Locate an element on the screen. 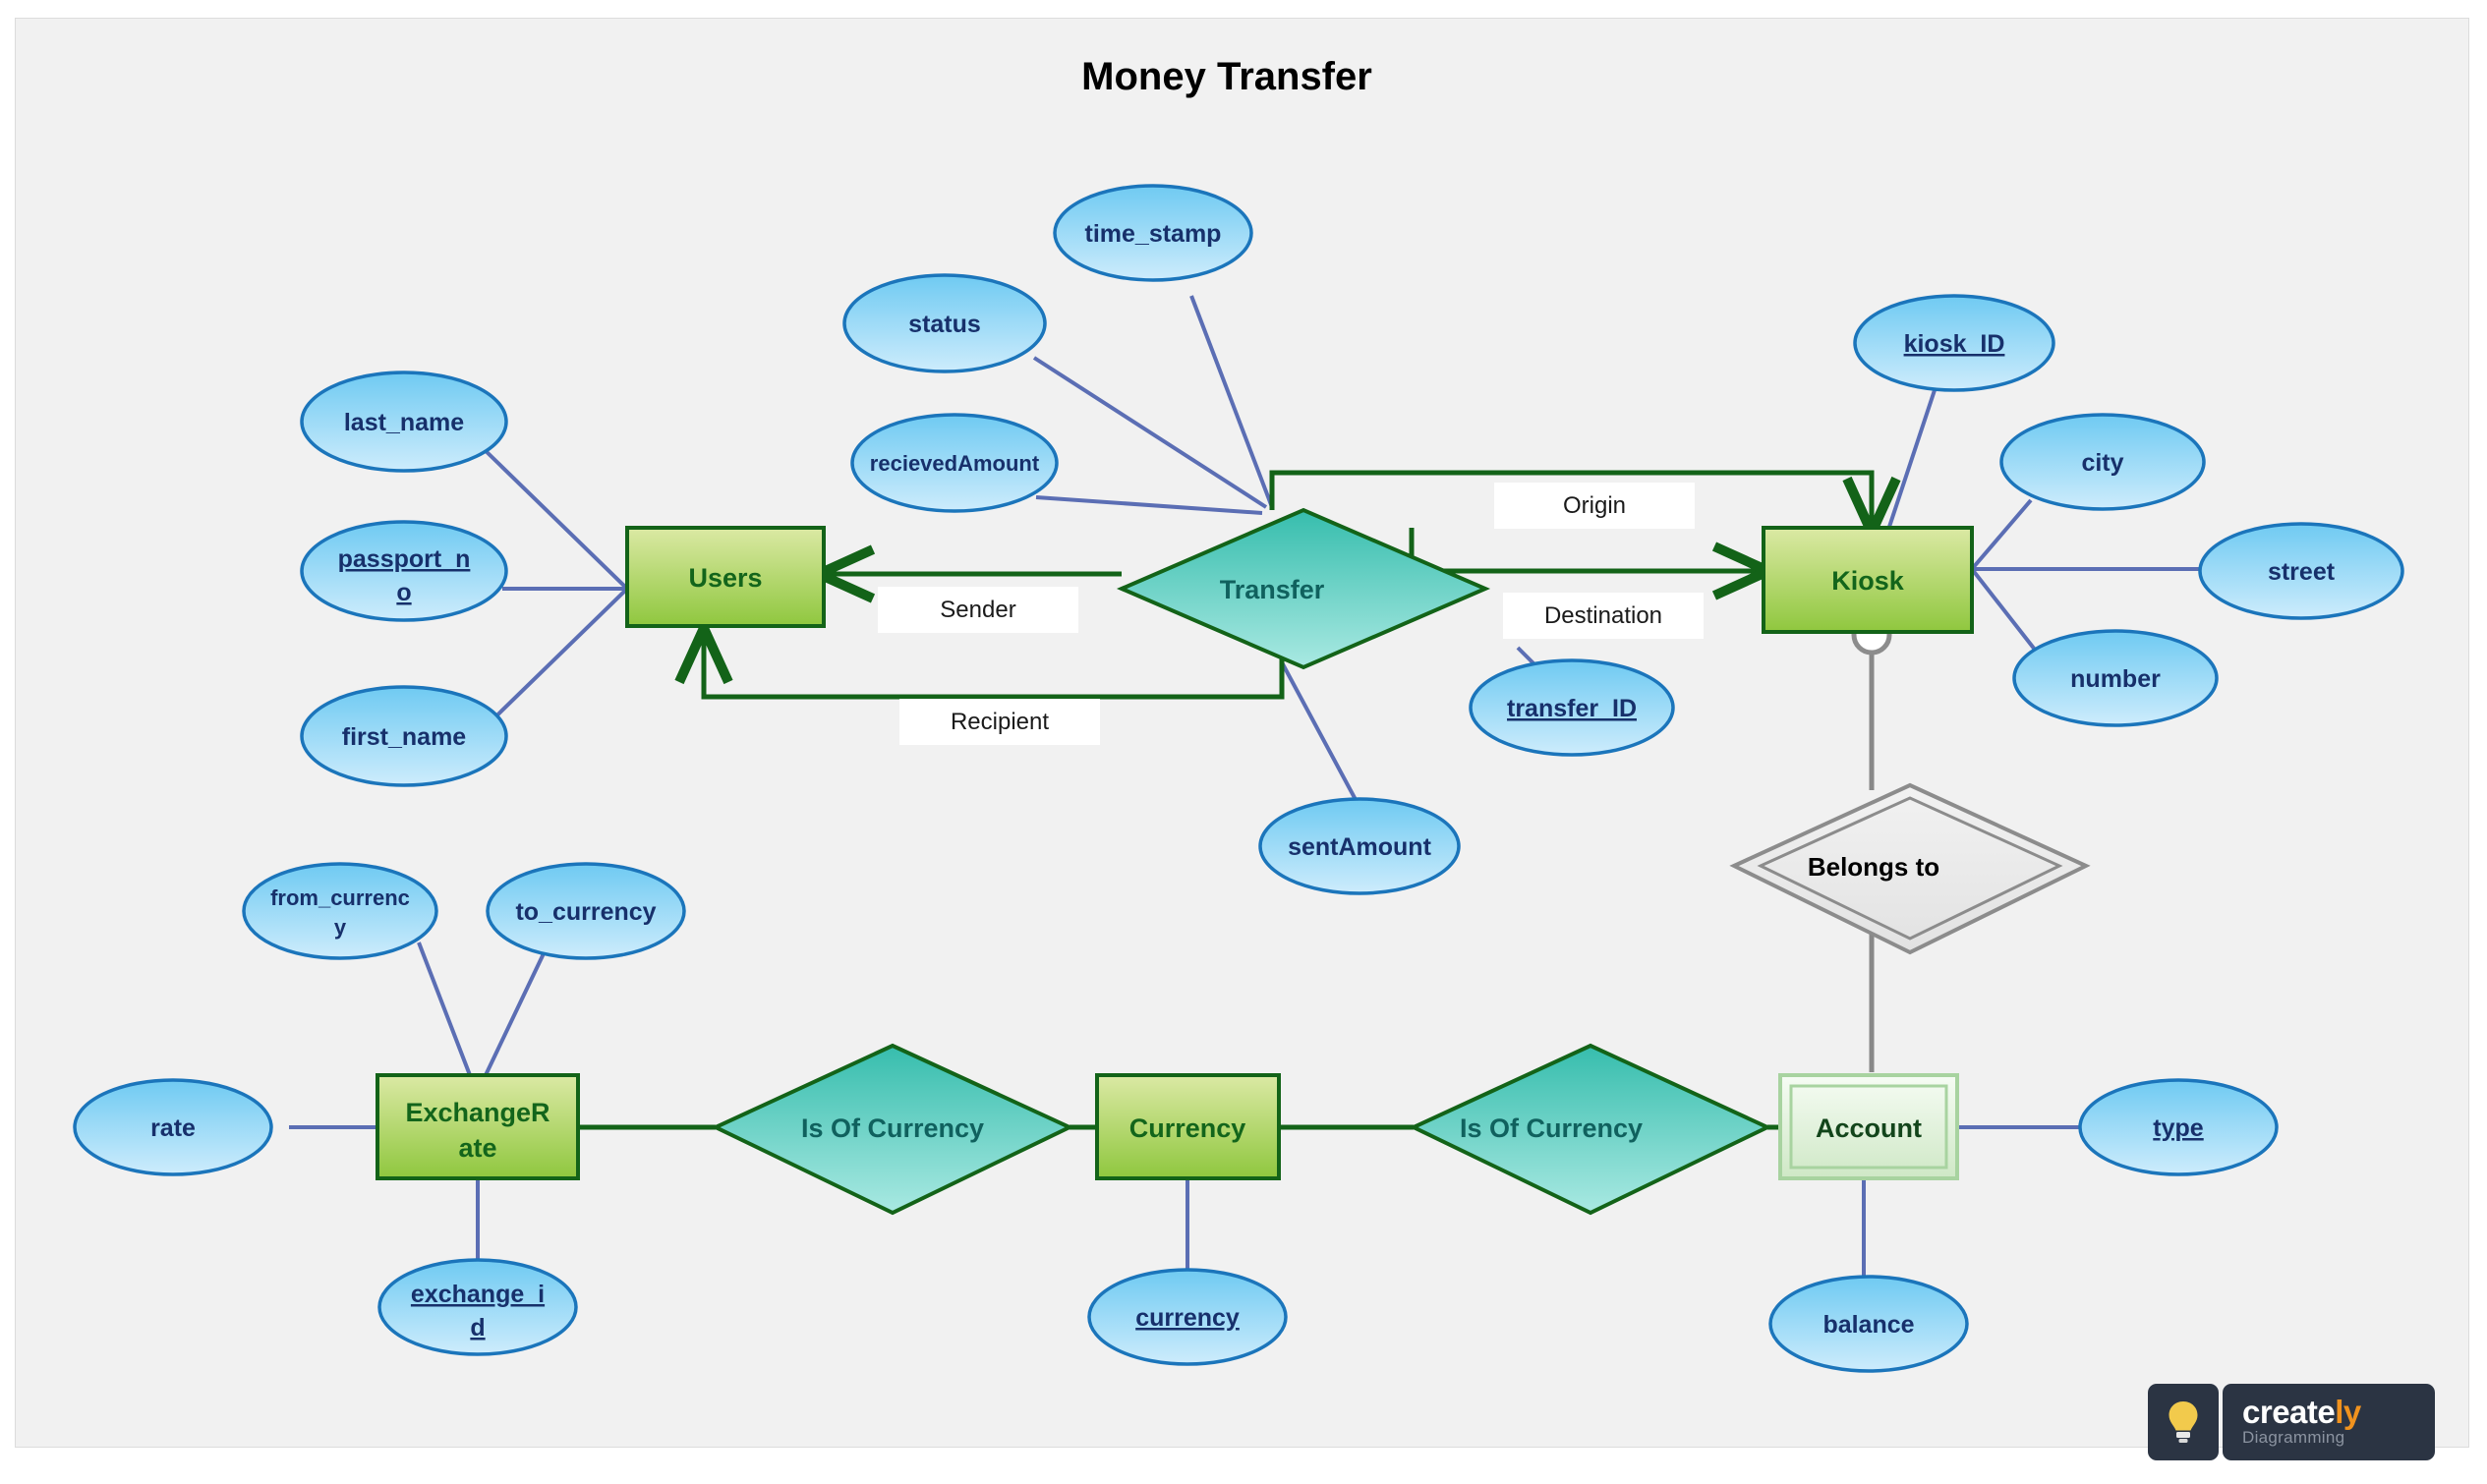  connector-first-name is located at coordinates (552, 661).